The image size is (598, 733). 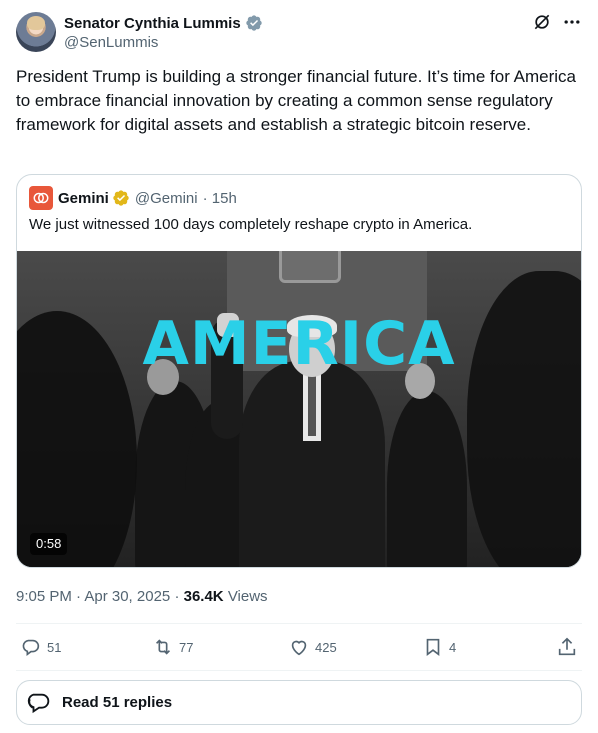 What do you see at coordinates (163, 42) in the screenshot?
I see `author-handle: @SenLummis` at bounding box center [163, 42].